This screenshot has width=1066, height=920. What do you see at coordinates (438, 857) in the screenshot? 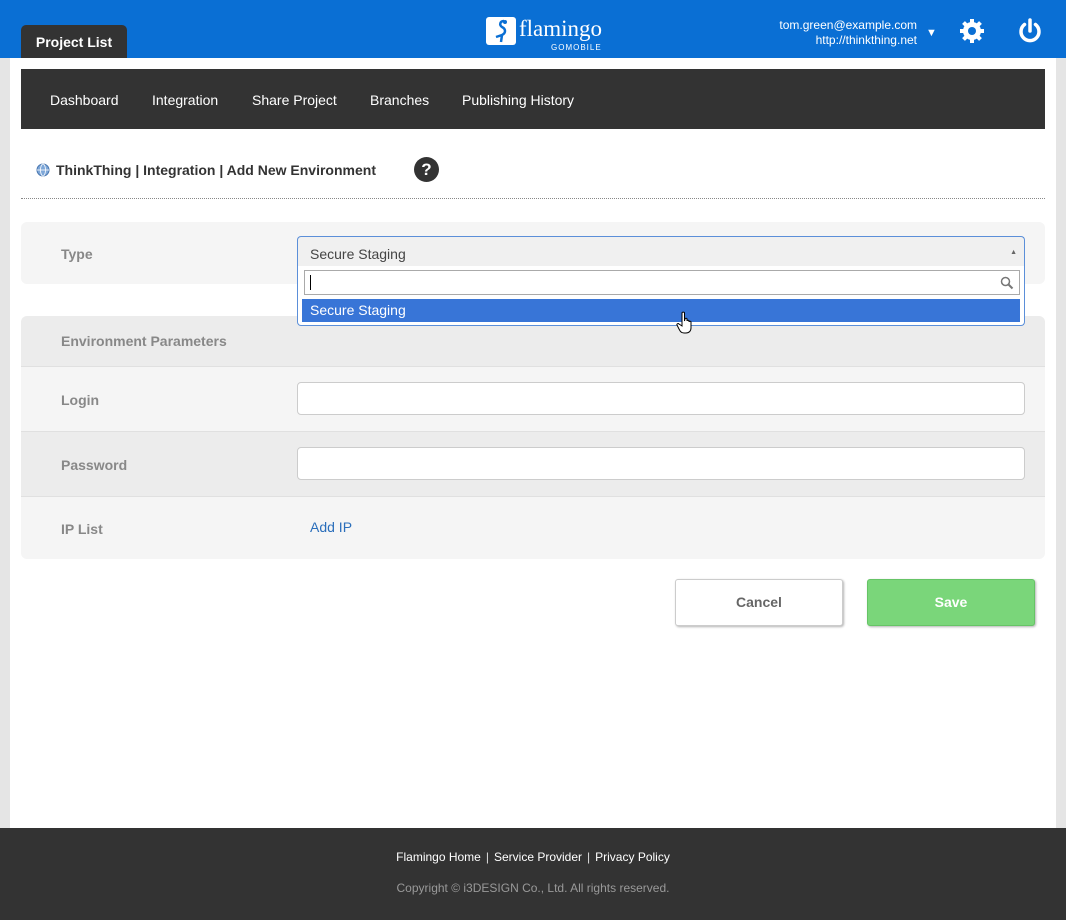
I see `footer-link-flamingo-home: Flamingo Home` at bounding box center [438, 857].